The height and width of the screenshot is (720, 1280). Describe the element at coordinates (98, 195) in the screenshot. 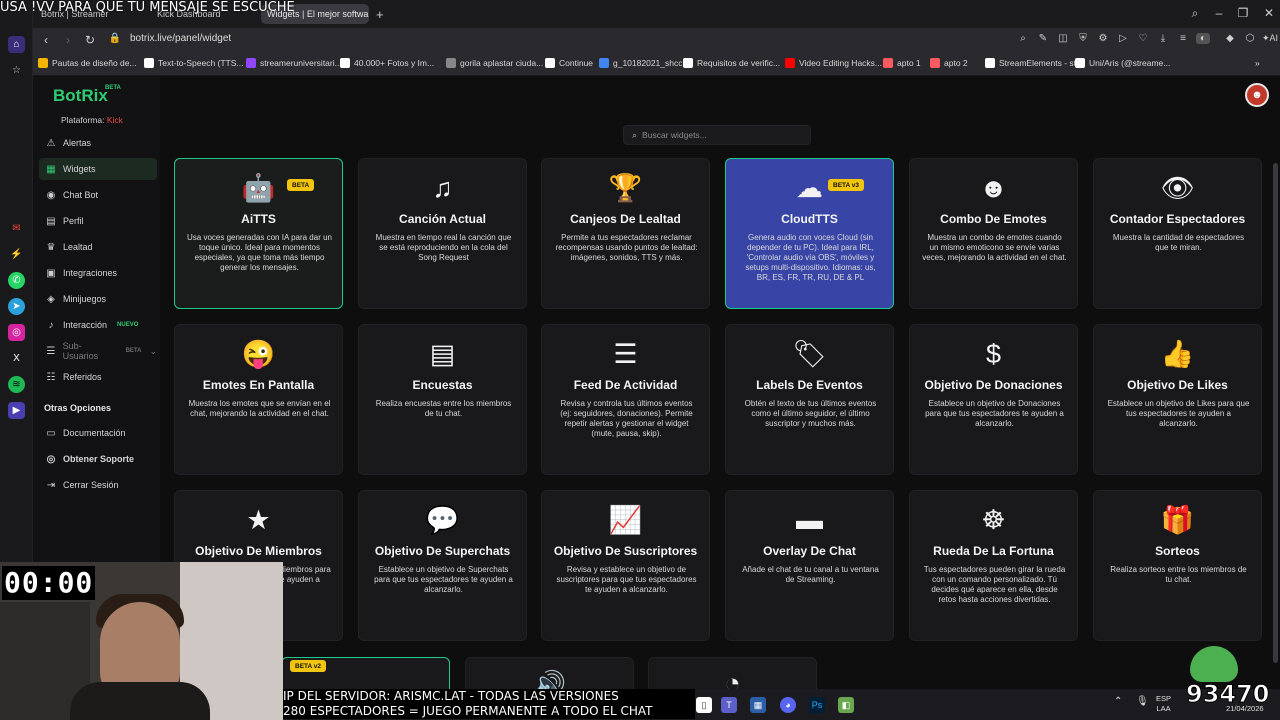

I see `sidebar-item-chat-bot: ◉ Chat Bot` at that location.